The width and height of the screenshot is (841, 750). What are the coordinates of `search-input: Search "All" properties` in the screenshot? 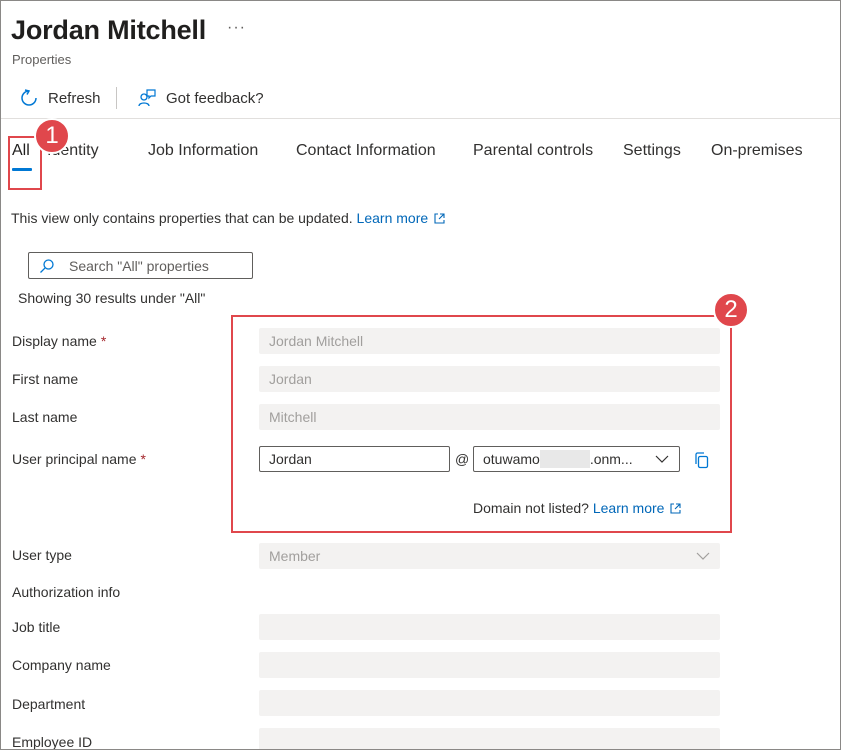 It's located at (140, 265).